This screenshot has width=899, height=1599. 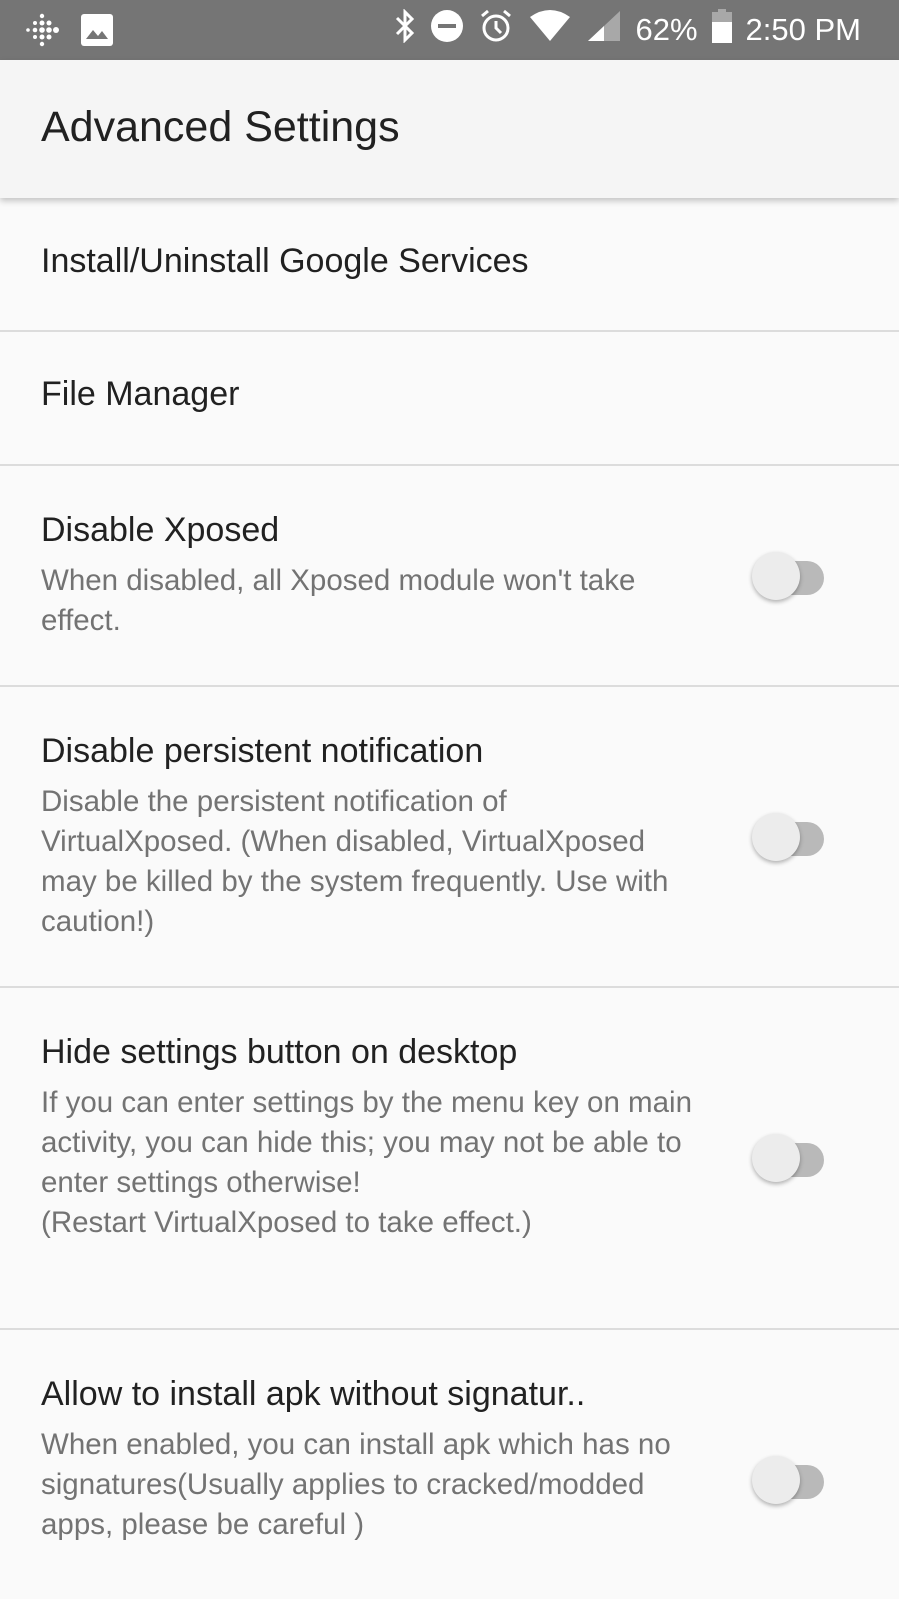 I want to click on hide-settings-button-toggle, so click(x=792, y=1159).